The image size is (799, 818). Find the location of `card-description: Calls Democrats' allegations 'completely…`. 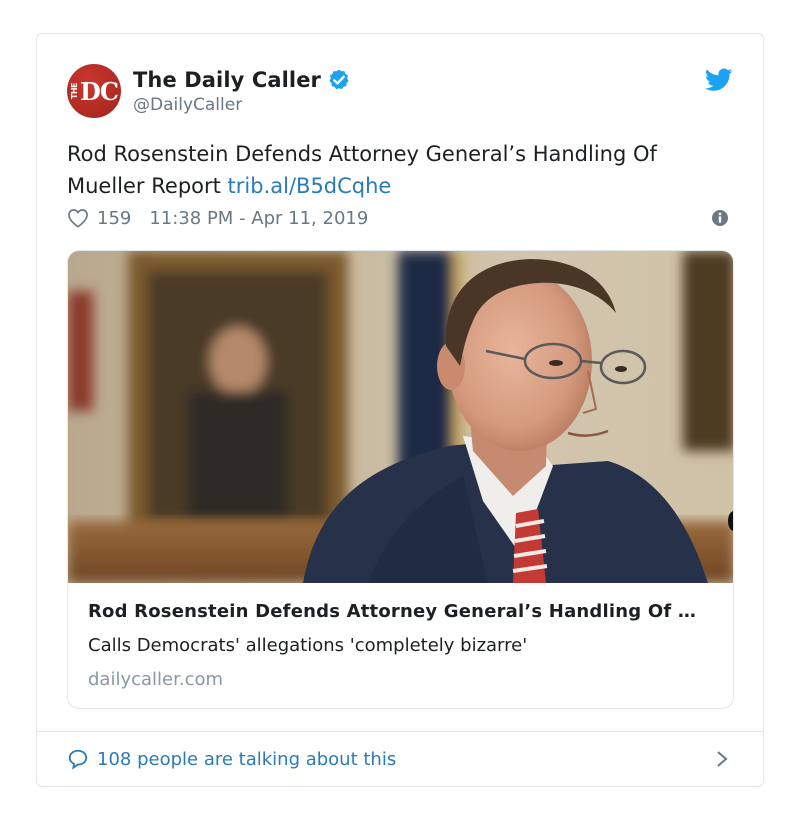

card-description: Calls Democrats' allegations 'completely… is located at coordinates (308, 645).